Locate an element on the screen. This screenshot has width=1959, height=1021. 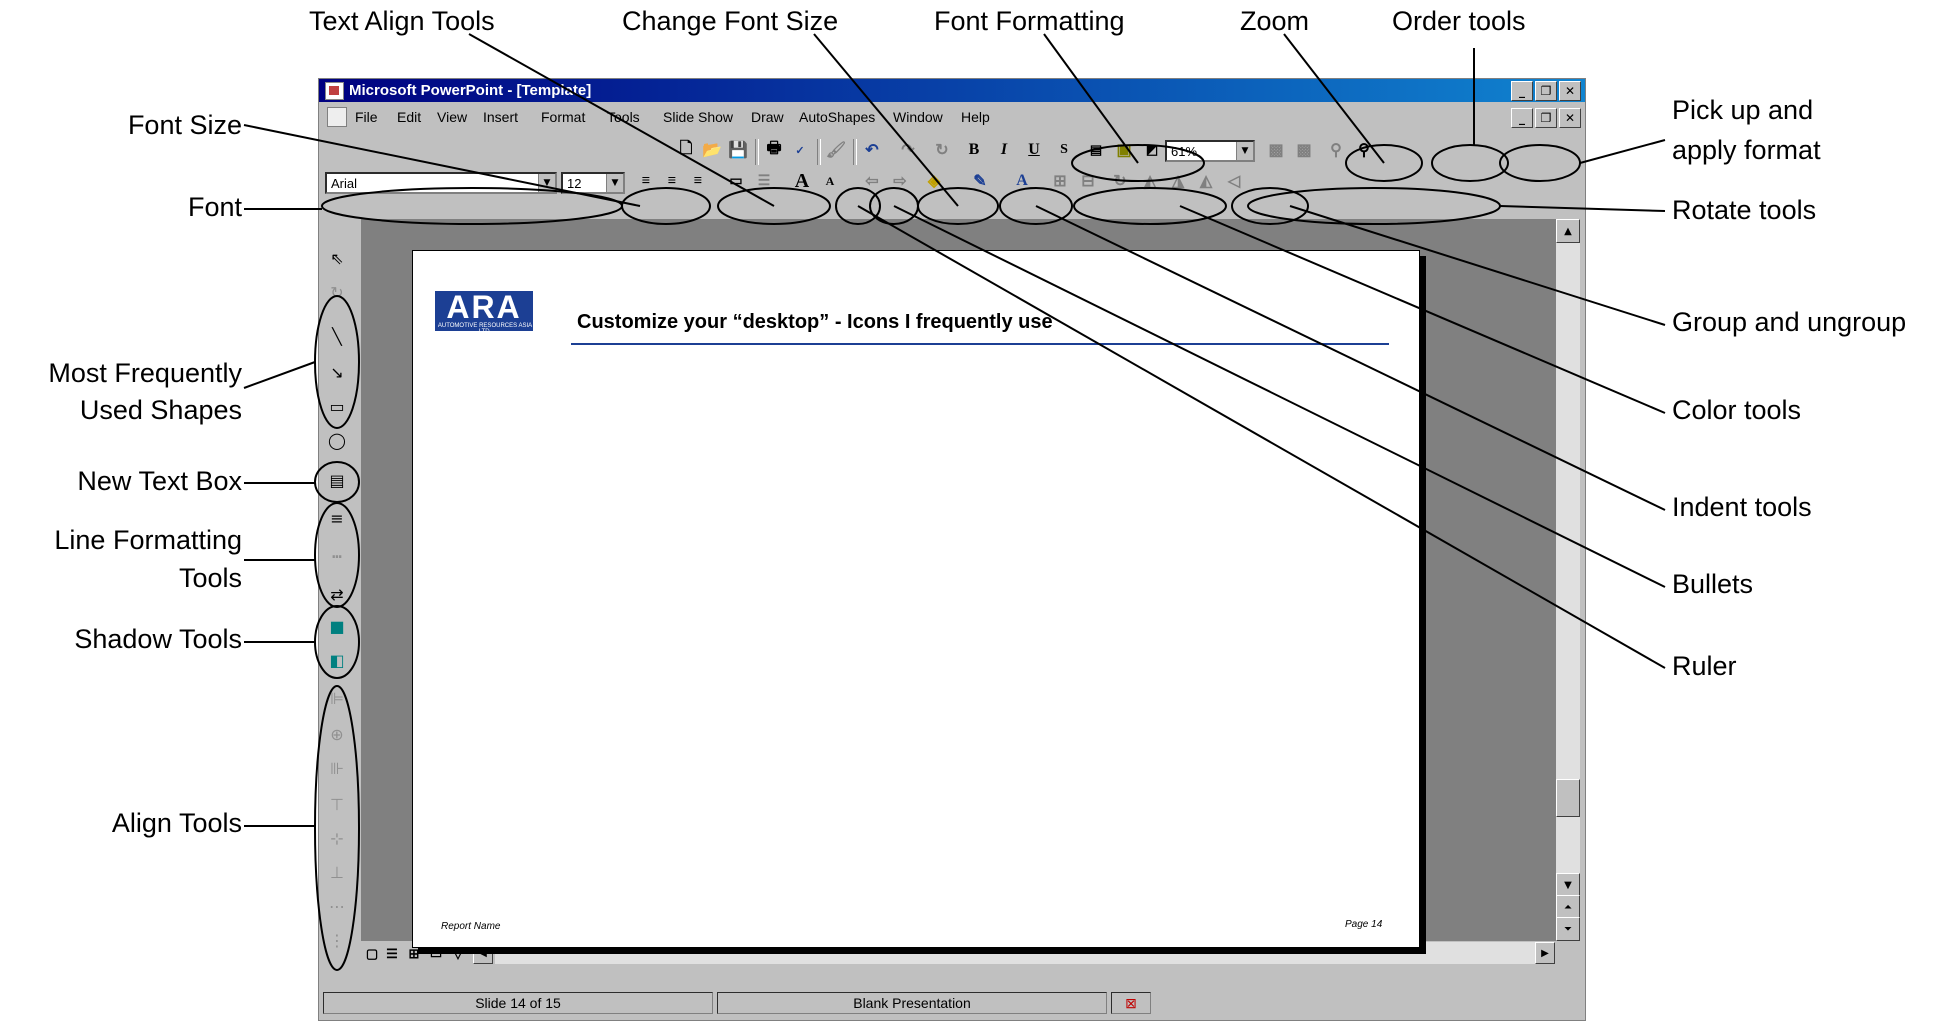
label-order-tools: Order tools is located at coordinates (1459, 21).